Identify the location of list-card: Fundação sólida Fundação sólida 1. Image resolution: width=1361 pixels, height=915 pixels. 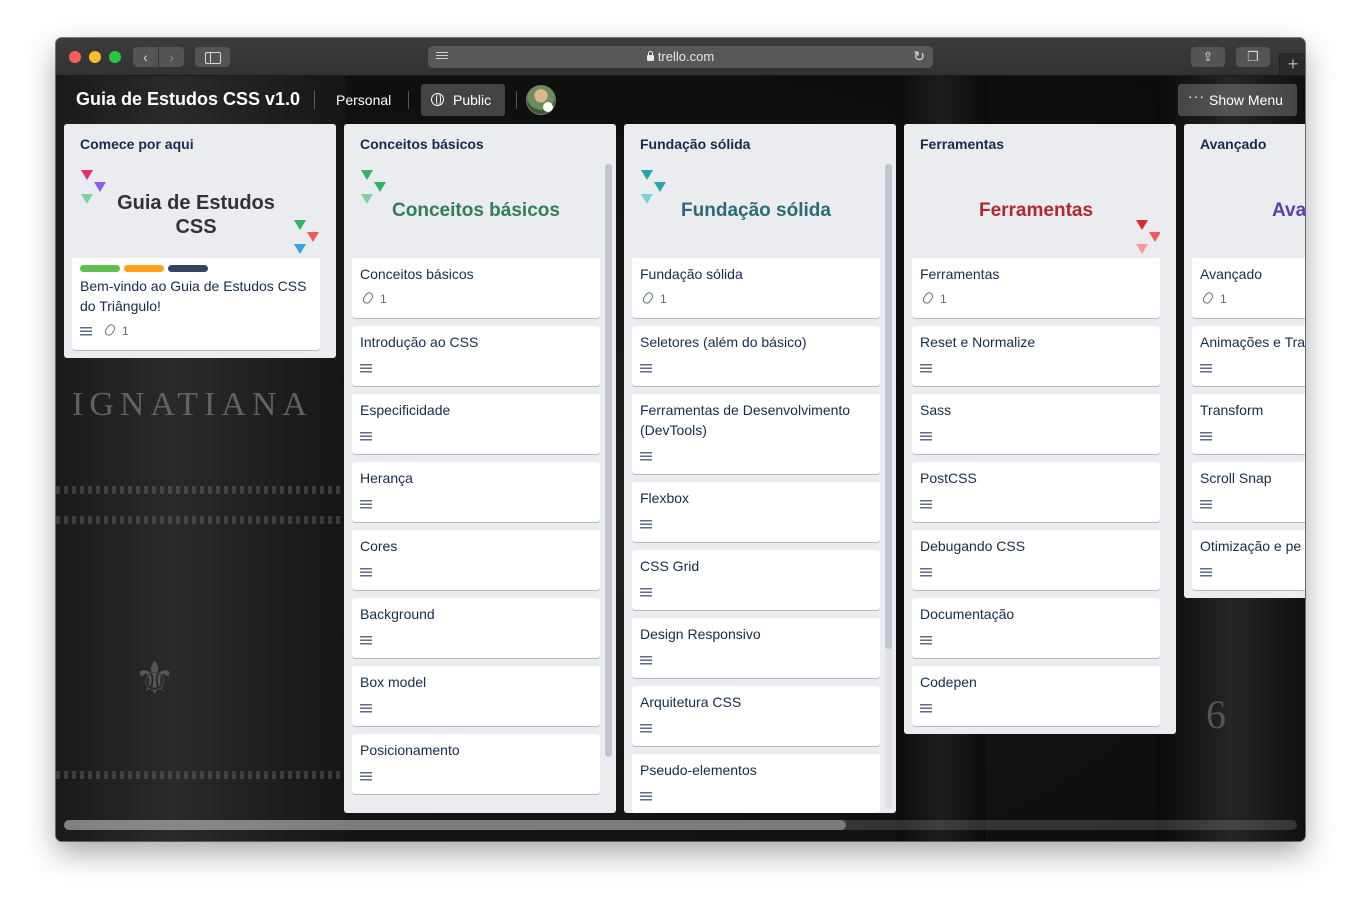
(756, 241).